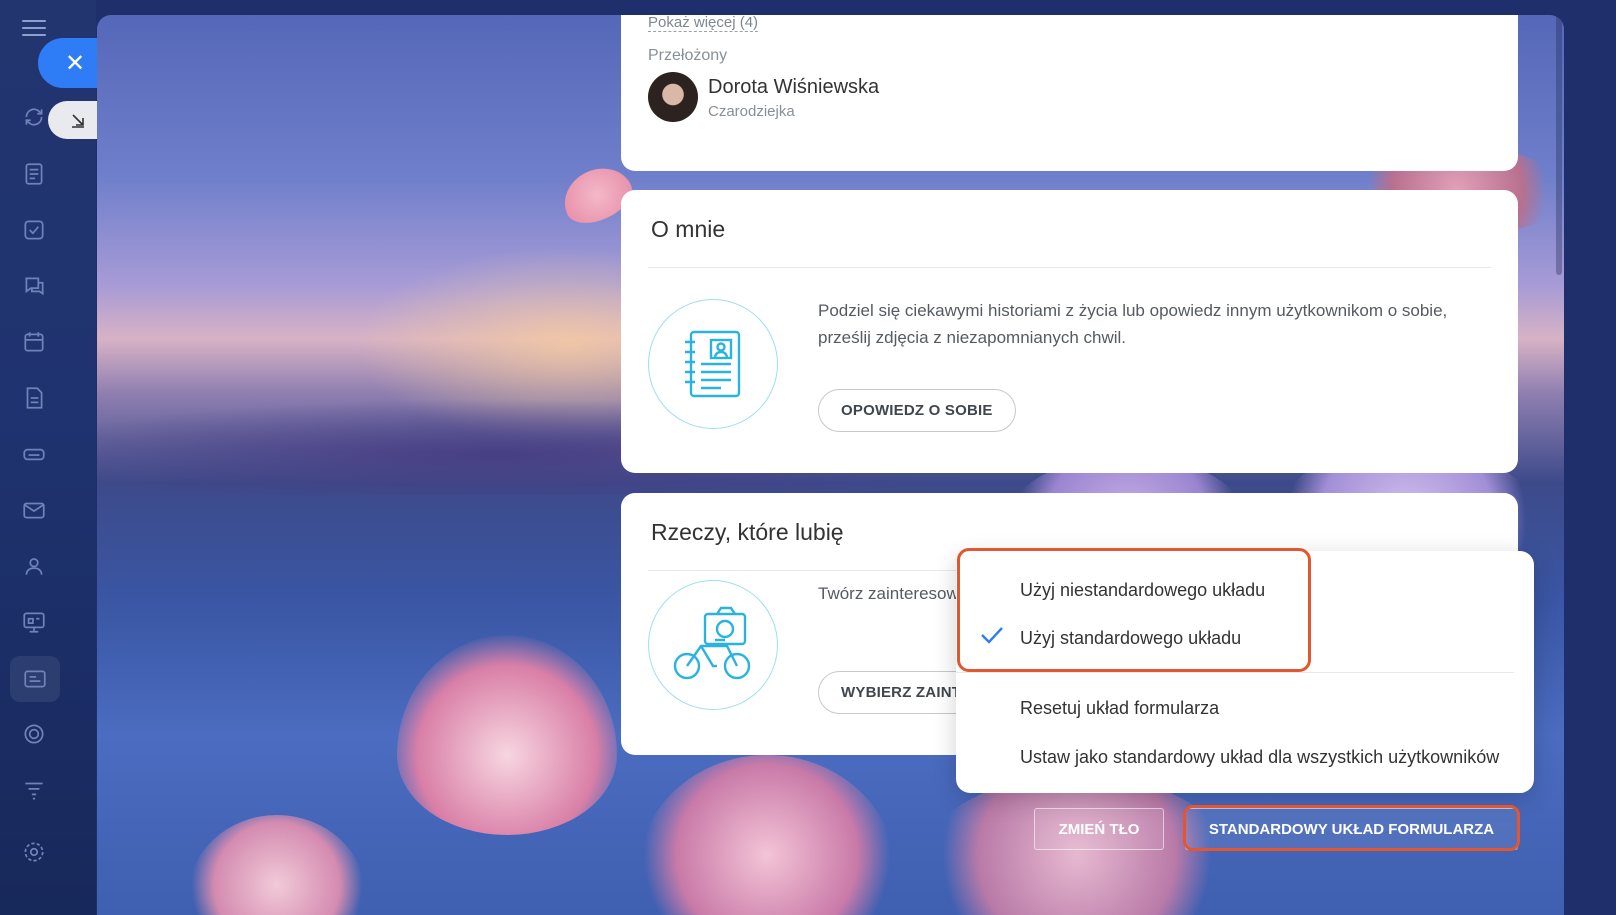  What do you see at coordinates (1069, 267) in the screenshot?
I see `divider` at bounding box center [1069, 267].